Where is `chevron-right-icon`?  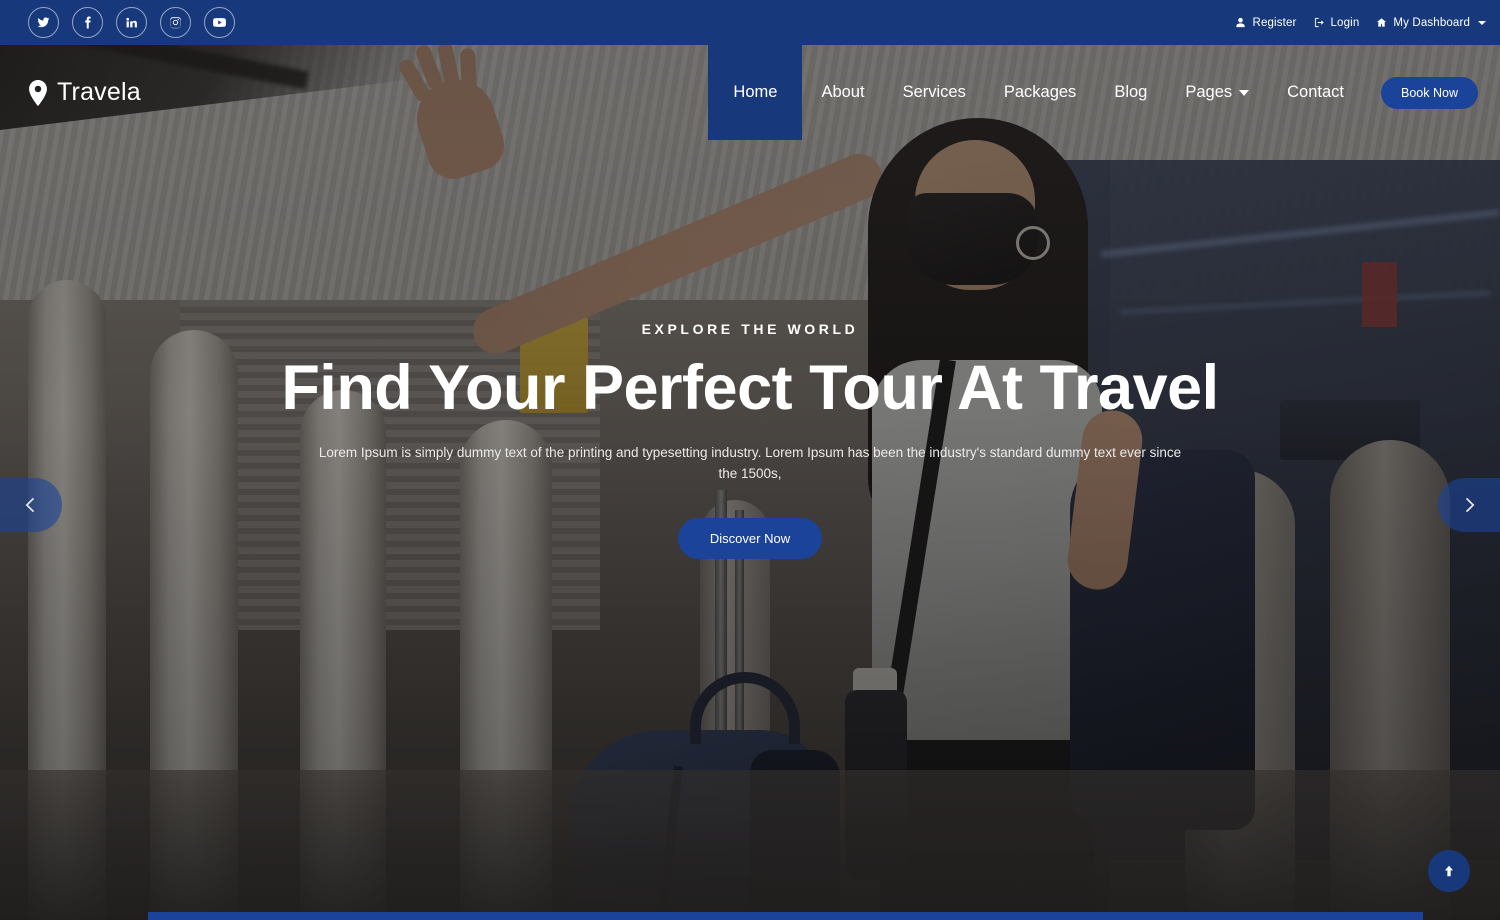
chevron-right-icon is located at coordinates (1470, 505).